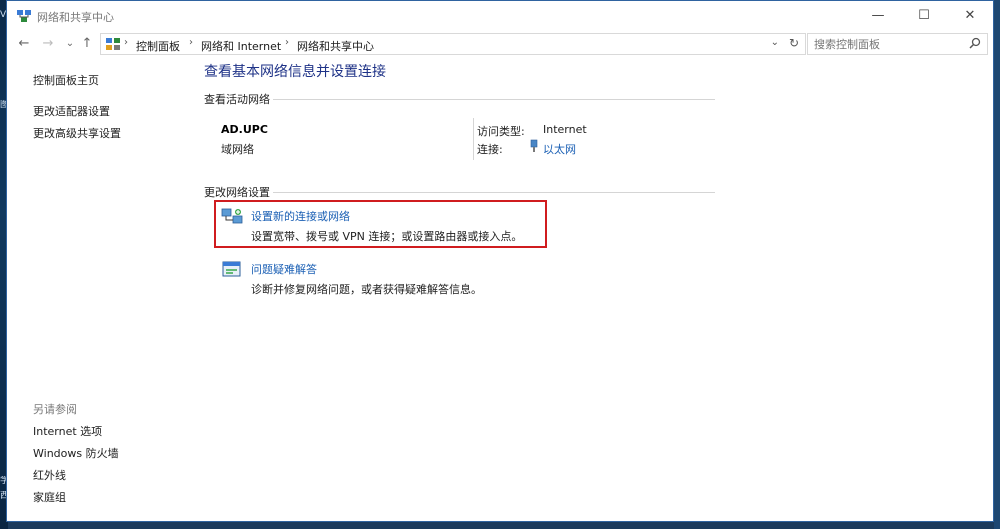 The height and width of the screenshot is (529, 1000). Describe the element at coordinates (24, 16) in the screenshot. I see `network-center-icon` at that location.